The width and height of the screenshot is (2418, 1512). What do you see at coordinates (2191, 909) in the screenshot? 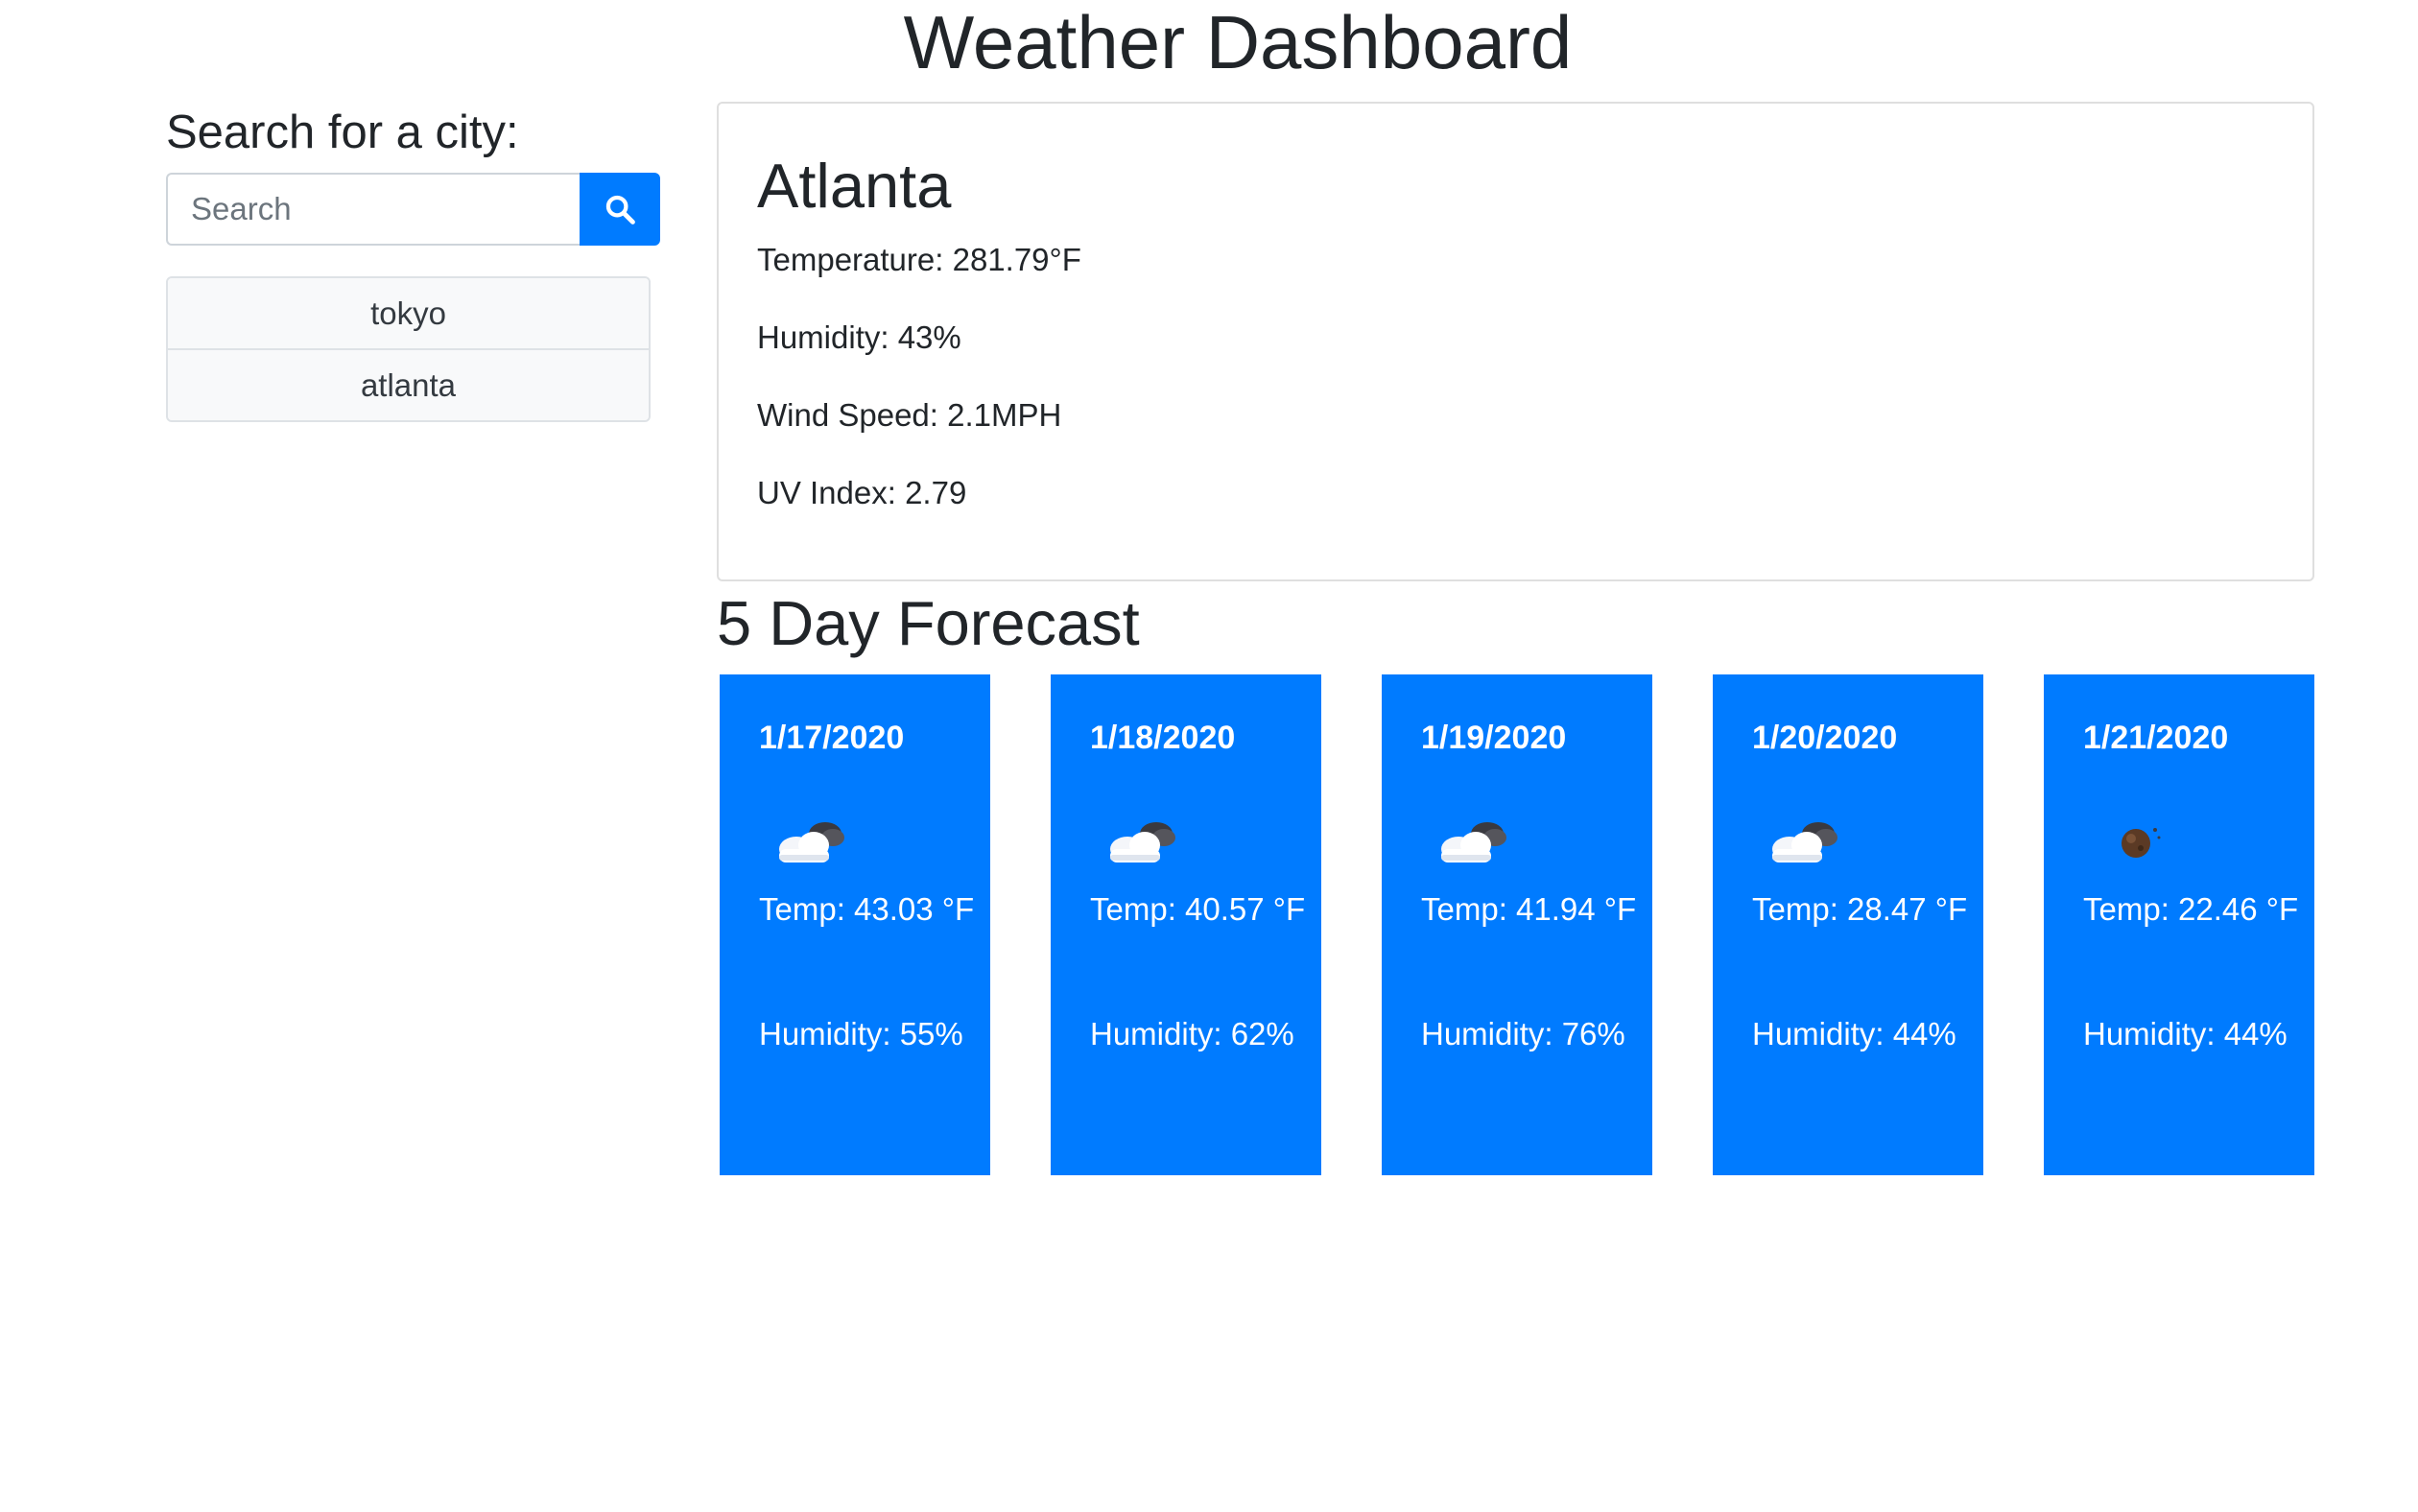
I see `forecast-temp: Temp: 22.46 °F` at bounding box center [2191, 909].